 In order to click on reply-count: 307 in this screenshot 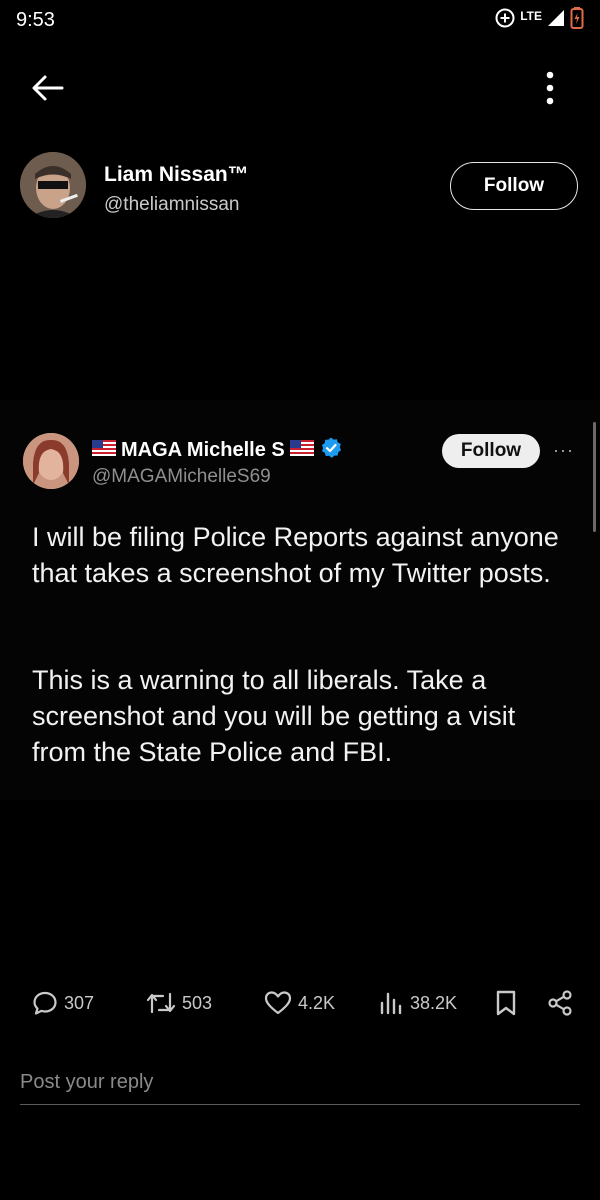, I will do `click(79, 1002)`.